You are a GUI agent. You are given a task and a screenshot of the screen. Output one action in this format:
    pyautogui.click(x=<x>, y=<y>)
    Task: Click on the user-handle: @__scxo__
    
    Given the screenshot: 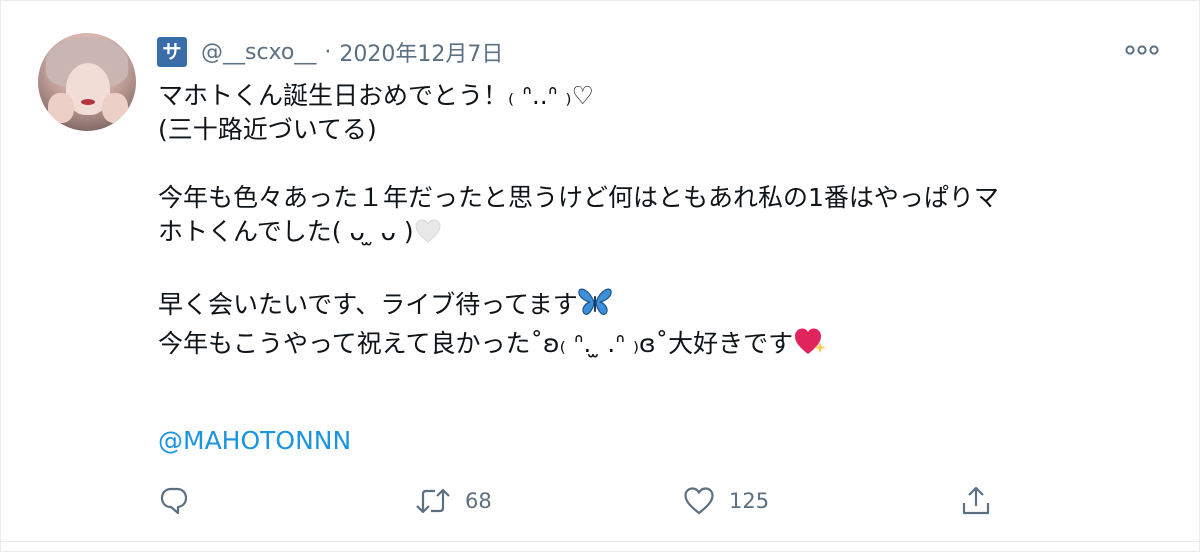 What is the action you would take?
    pyautogui.click(x=258, y=52)
    